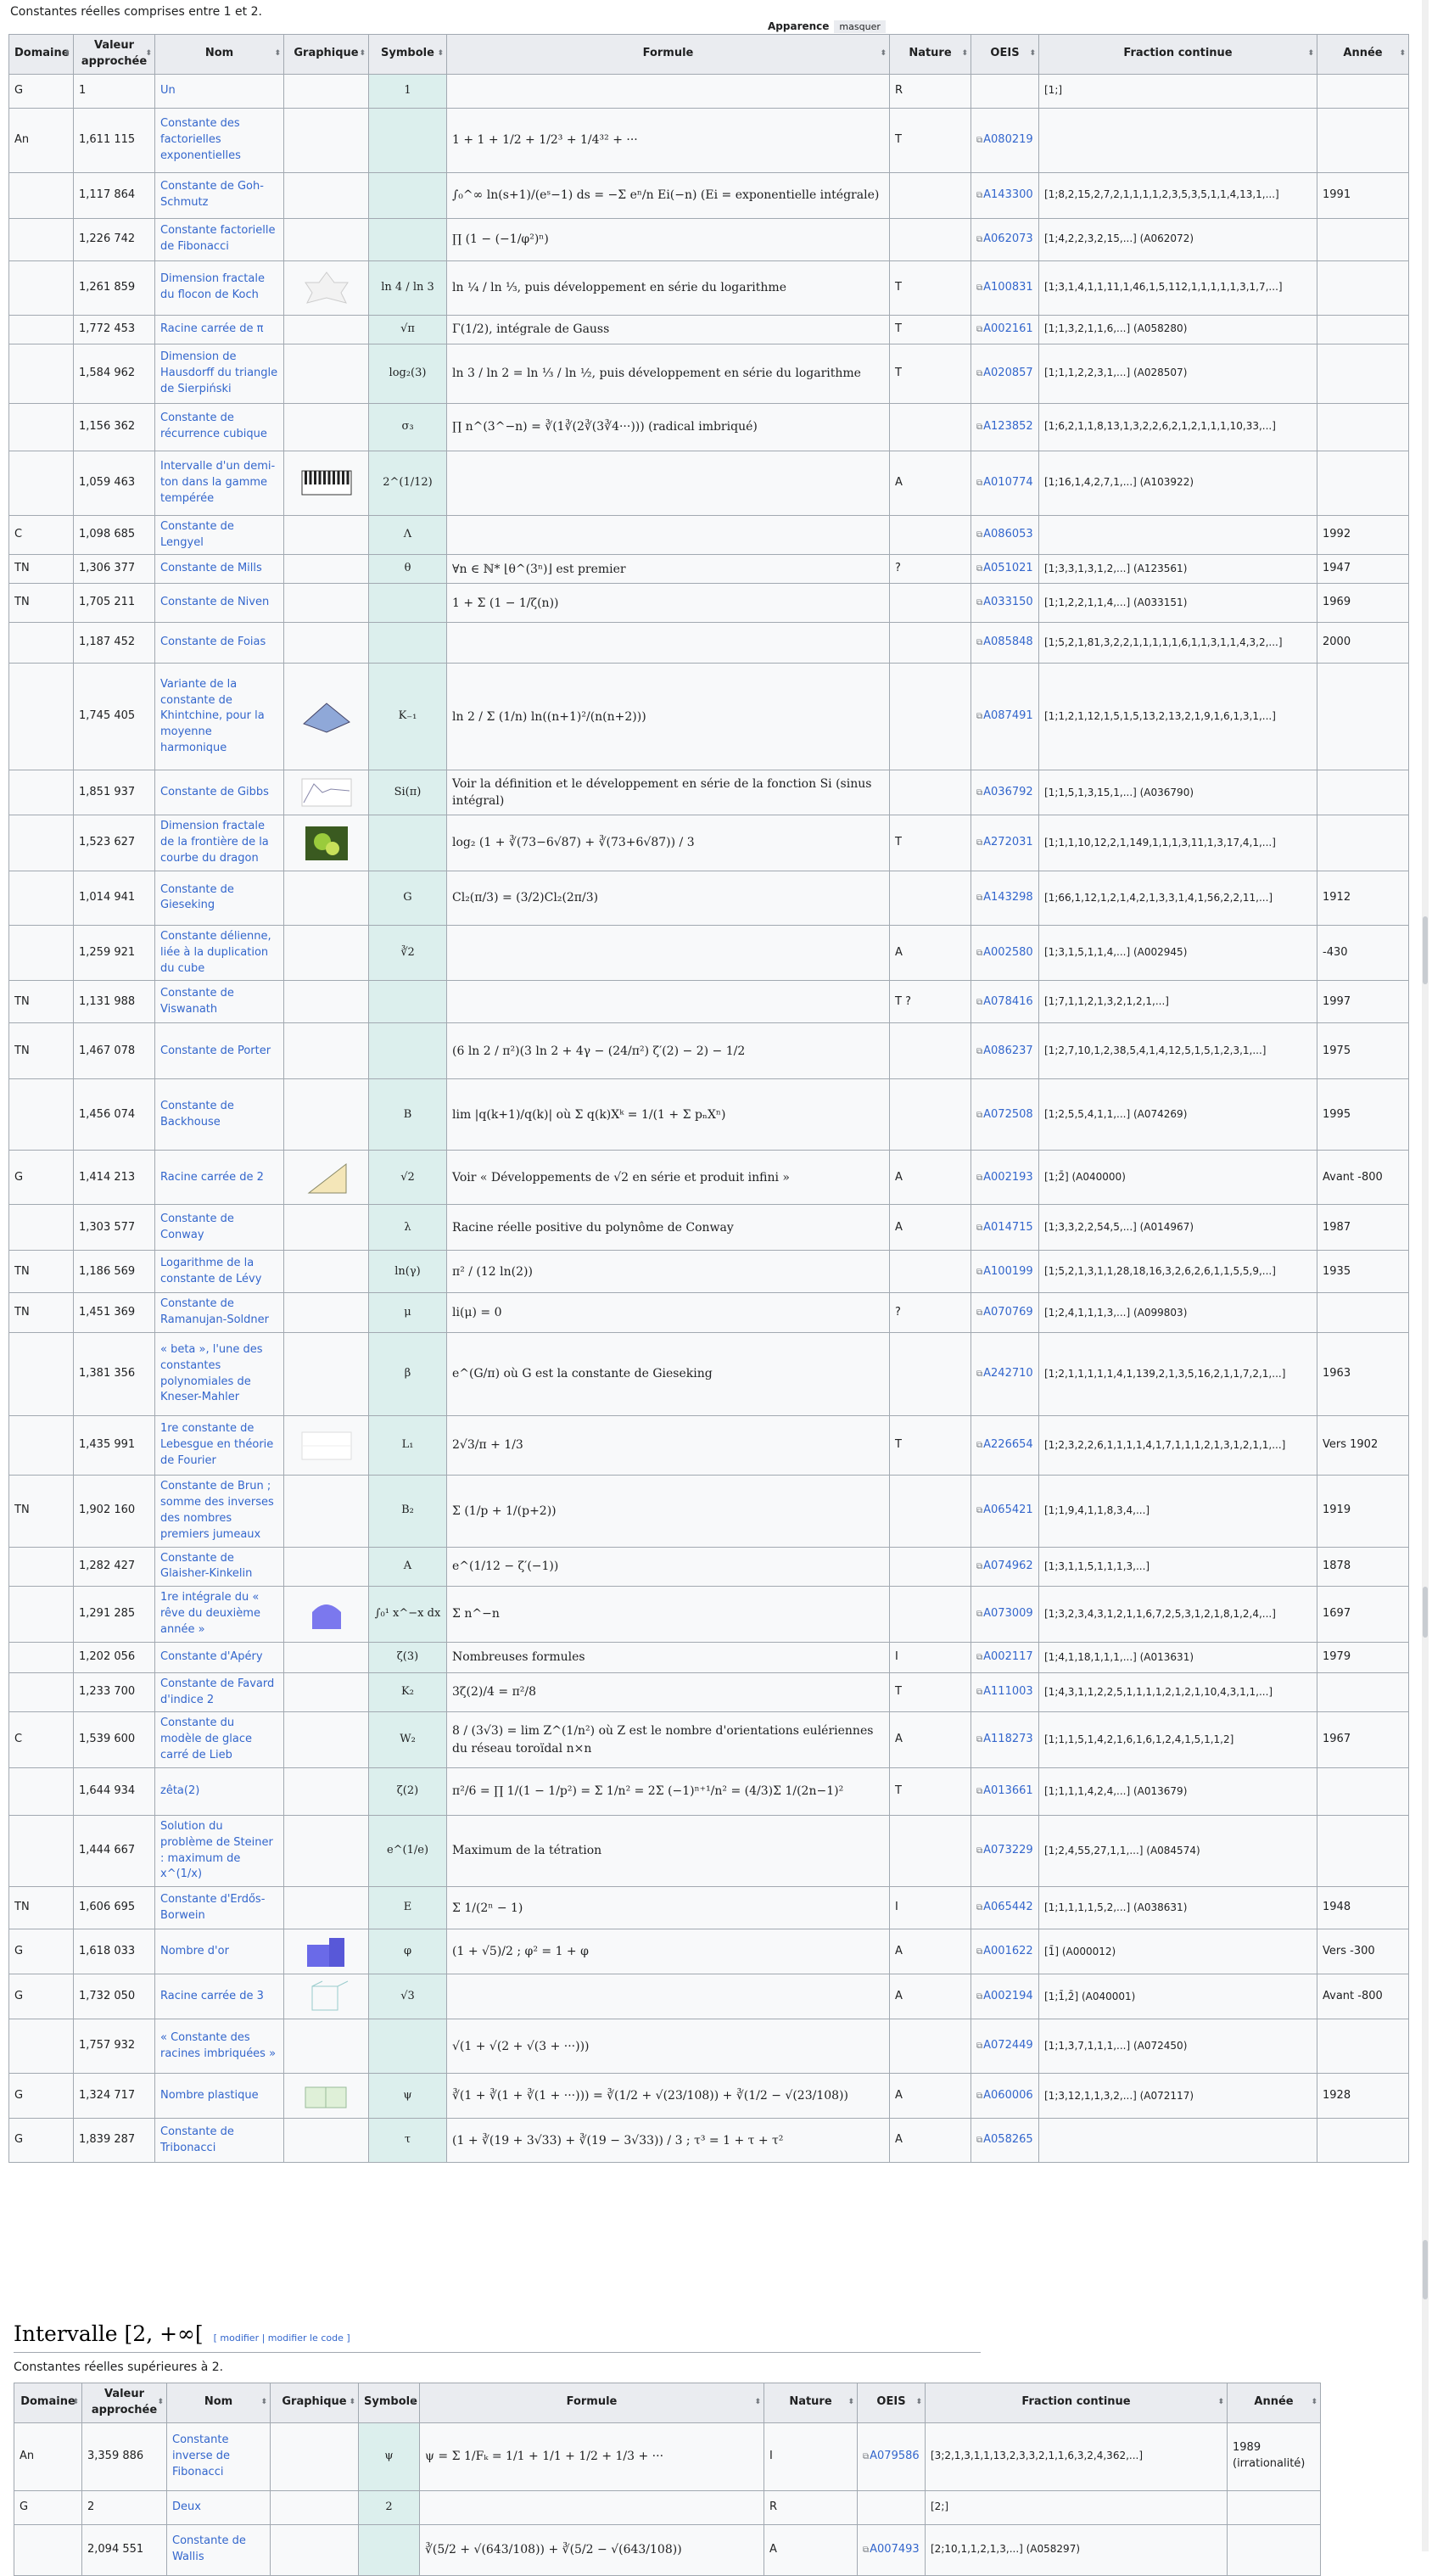 The image size is (1432, 2576). Describe the element at coordinates (219, 1051) in the screenshot. I see `cell-name: Constante de Porter` at that location.